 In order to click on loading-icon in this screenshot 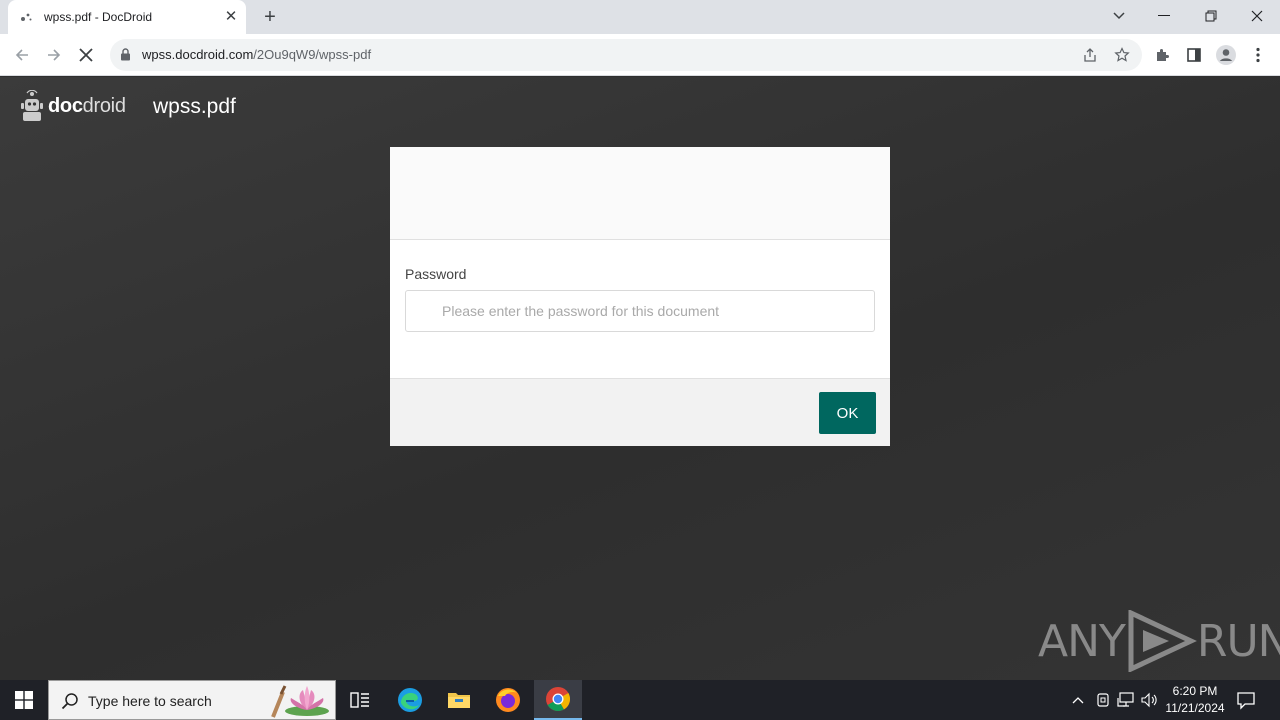, I will do `click(26, 17)`.